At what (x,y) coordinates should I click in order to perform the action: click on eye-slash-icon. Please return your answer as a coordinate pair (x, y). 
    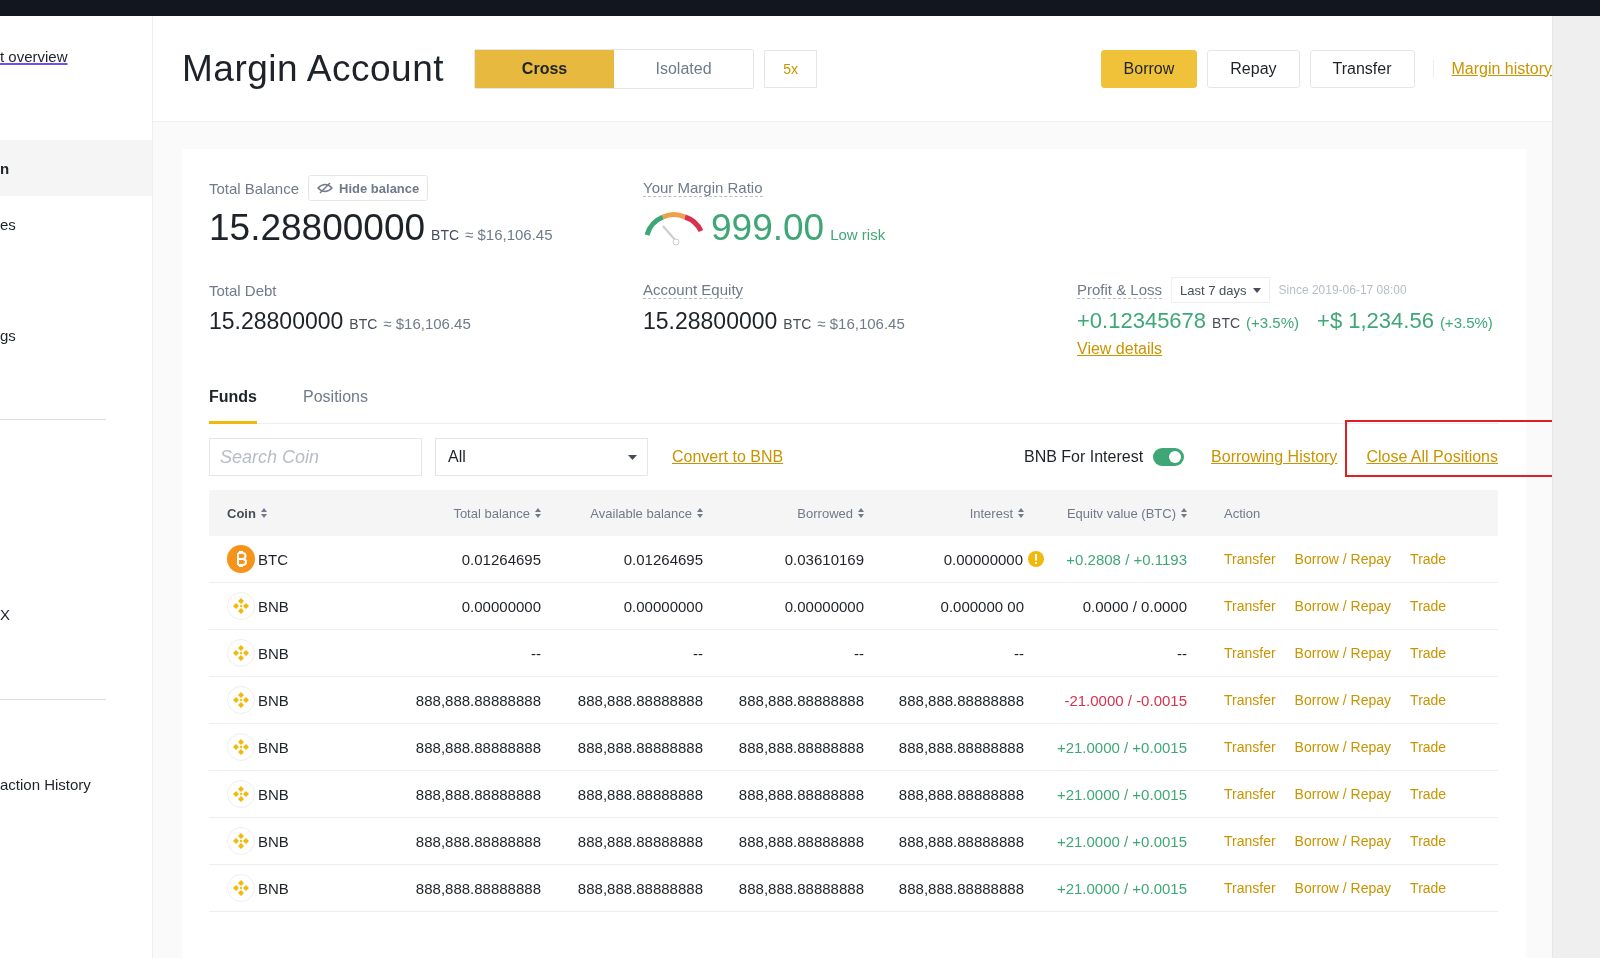
    Looking at the image, I should click on (325, 188).